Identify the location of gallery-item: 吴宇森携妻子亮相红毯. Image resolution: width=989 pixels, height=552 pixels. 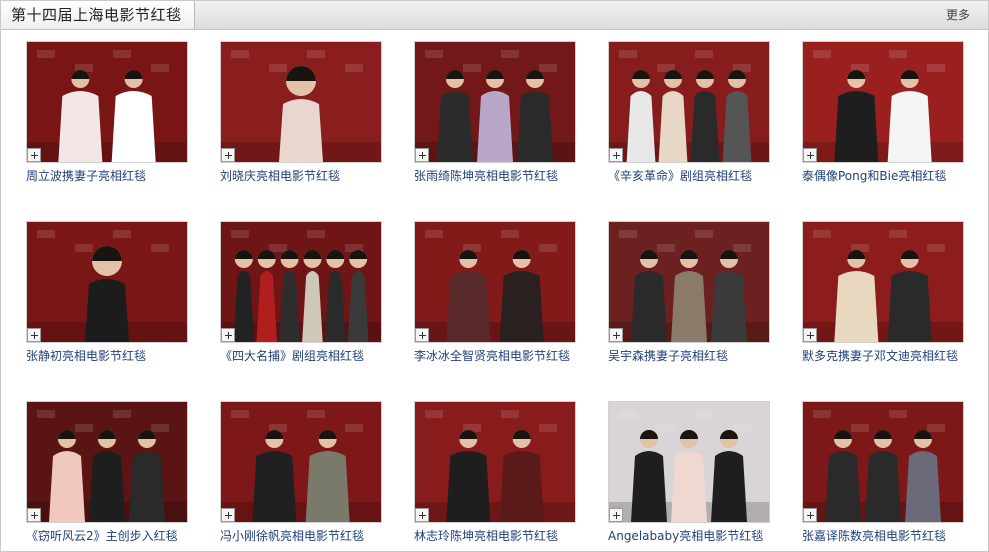
(689, 296).